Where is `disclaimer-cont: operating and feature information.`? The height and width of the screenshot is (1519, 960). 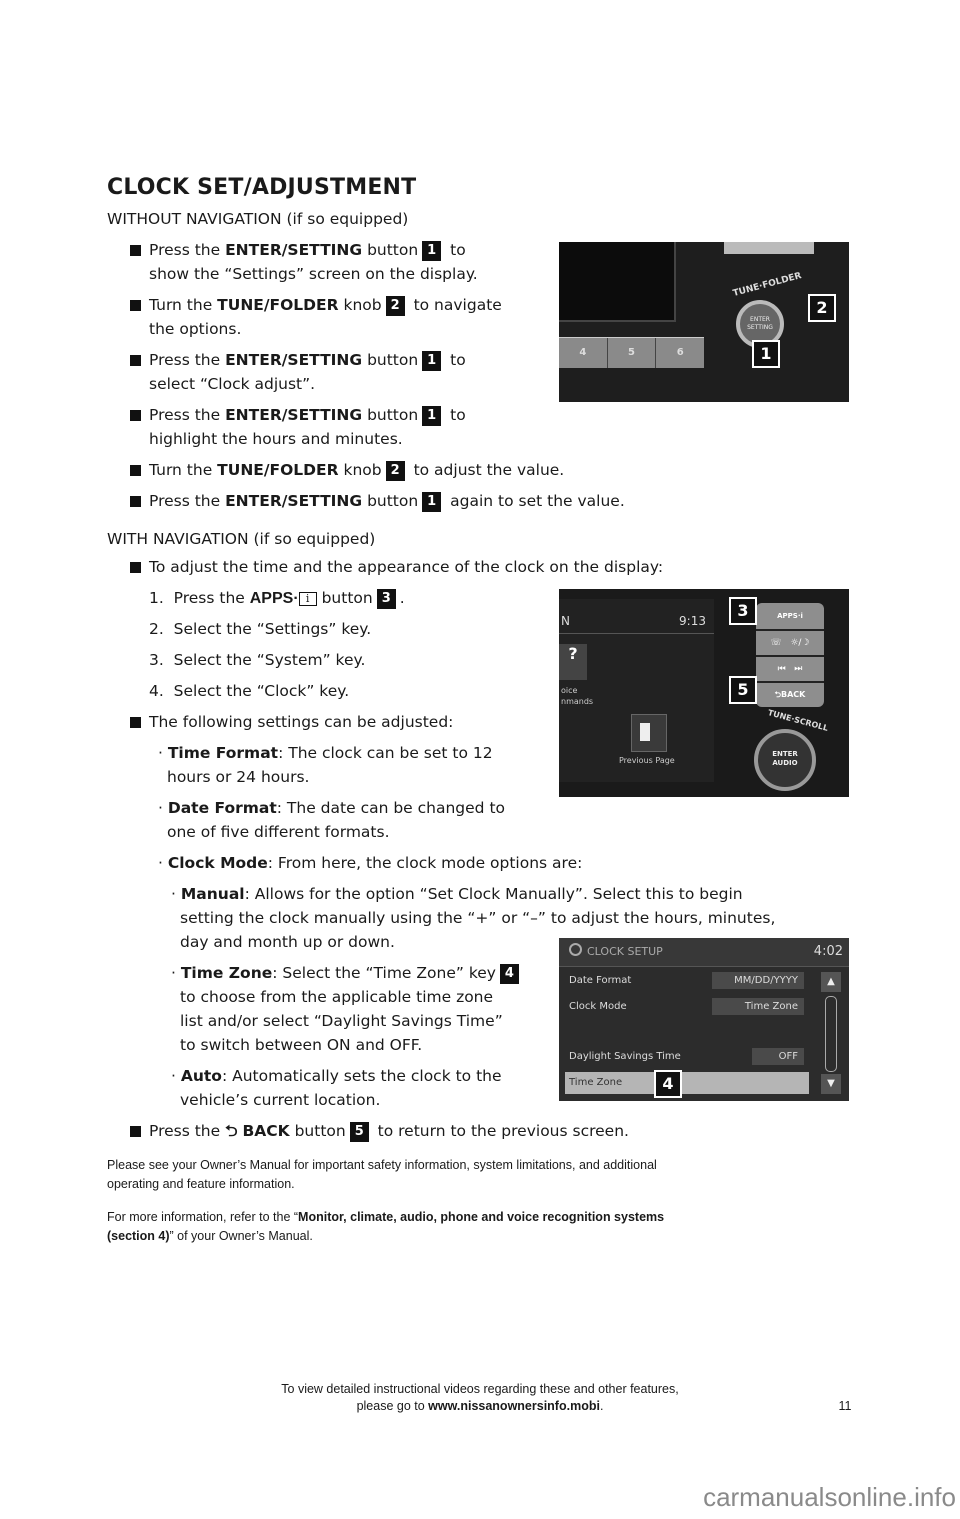
disclaimer-cont: operating and feature information. is located at coordinates (201, 1184).